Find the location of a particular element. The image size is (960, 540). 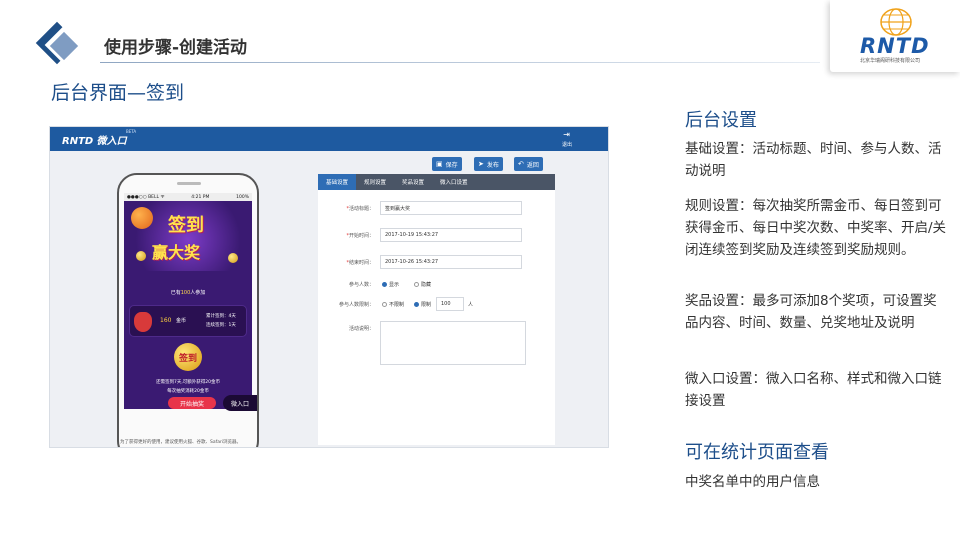

coin-unit: 金币 is located at coordinates (181, 321).